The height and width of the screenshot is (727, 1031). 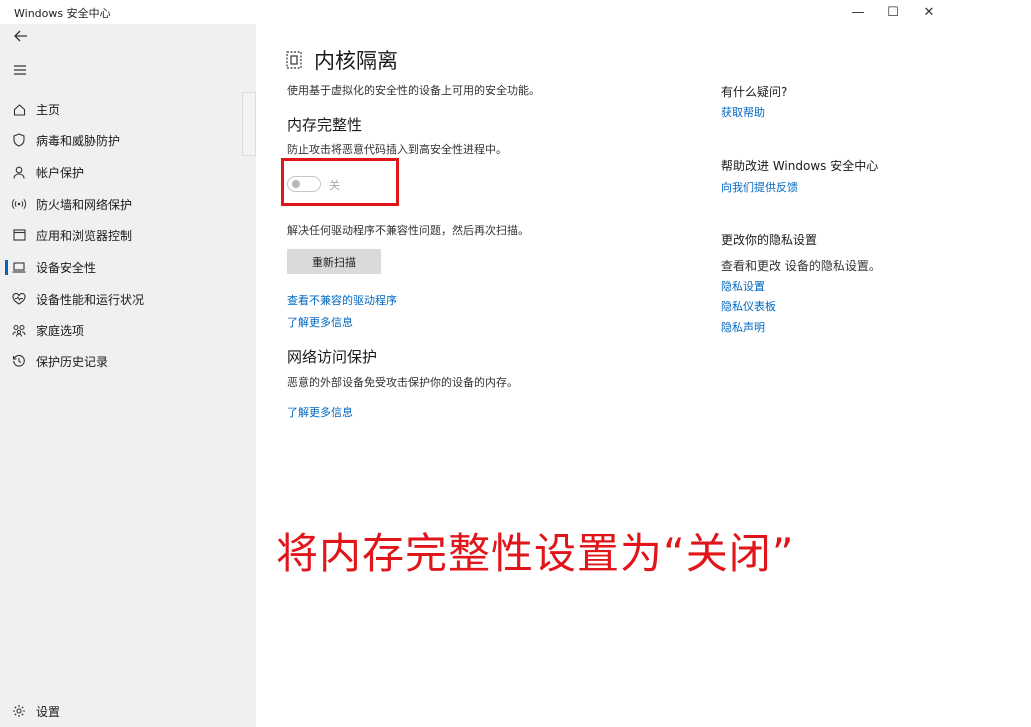 I want to click on driver-note: 解决任何驱动程序不兼容性问题，然后再次扫描。, so click(x=408, y=230).